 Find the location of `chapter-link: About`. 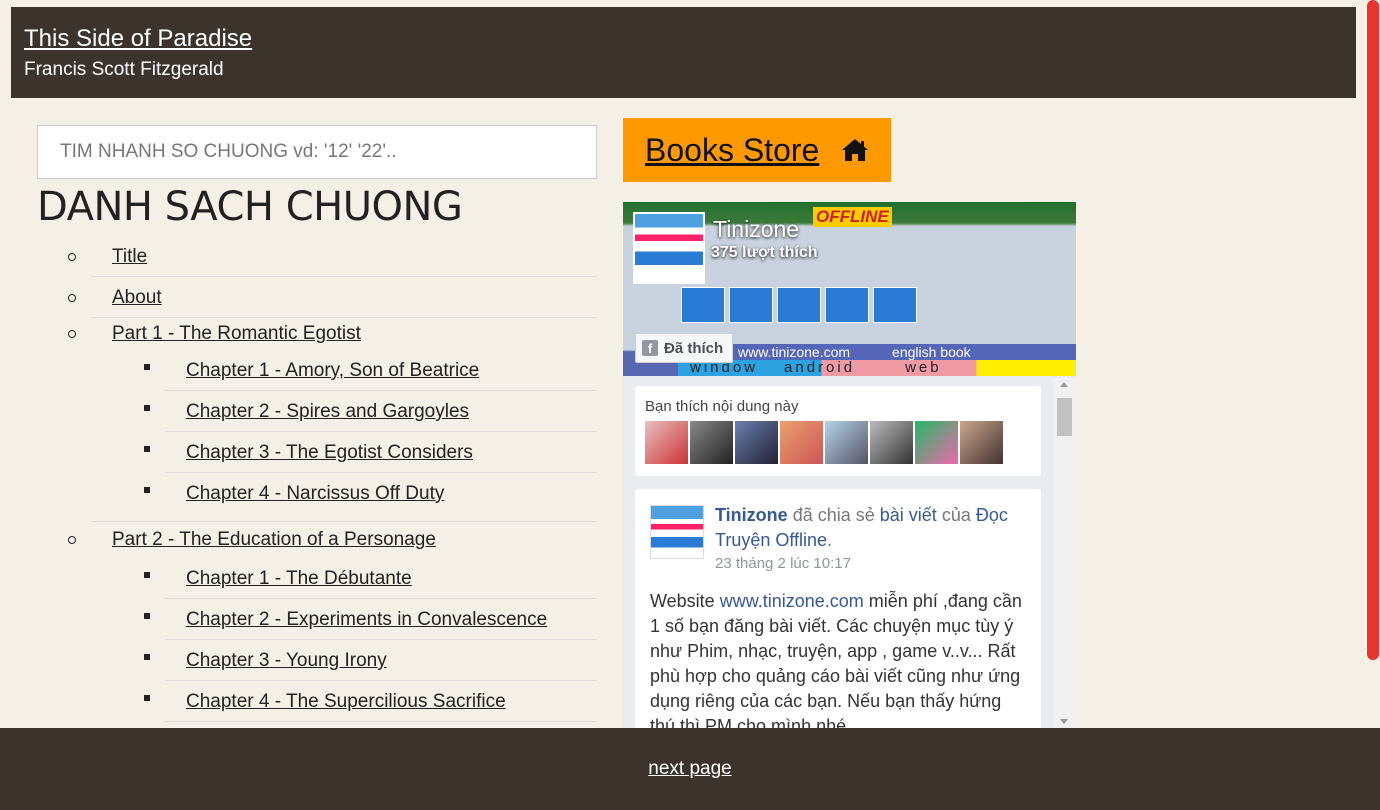

chapter-link: About is located at coordinates (137, 297).